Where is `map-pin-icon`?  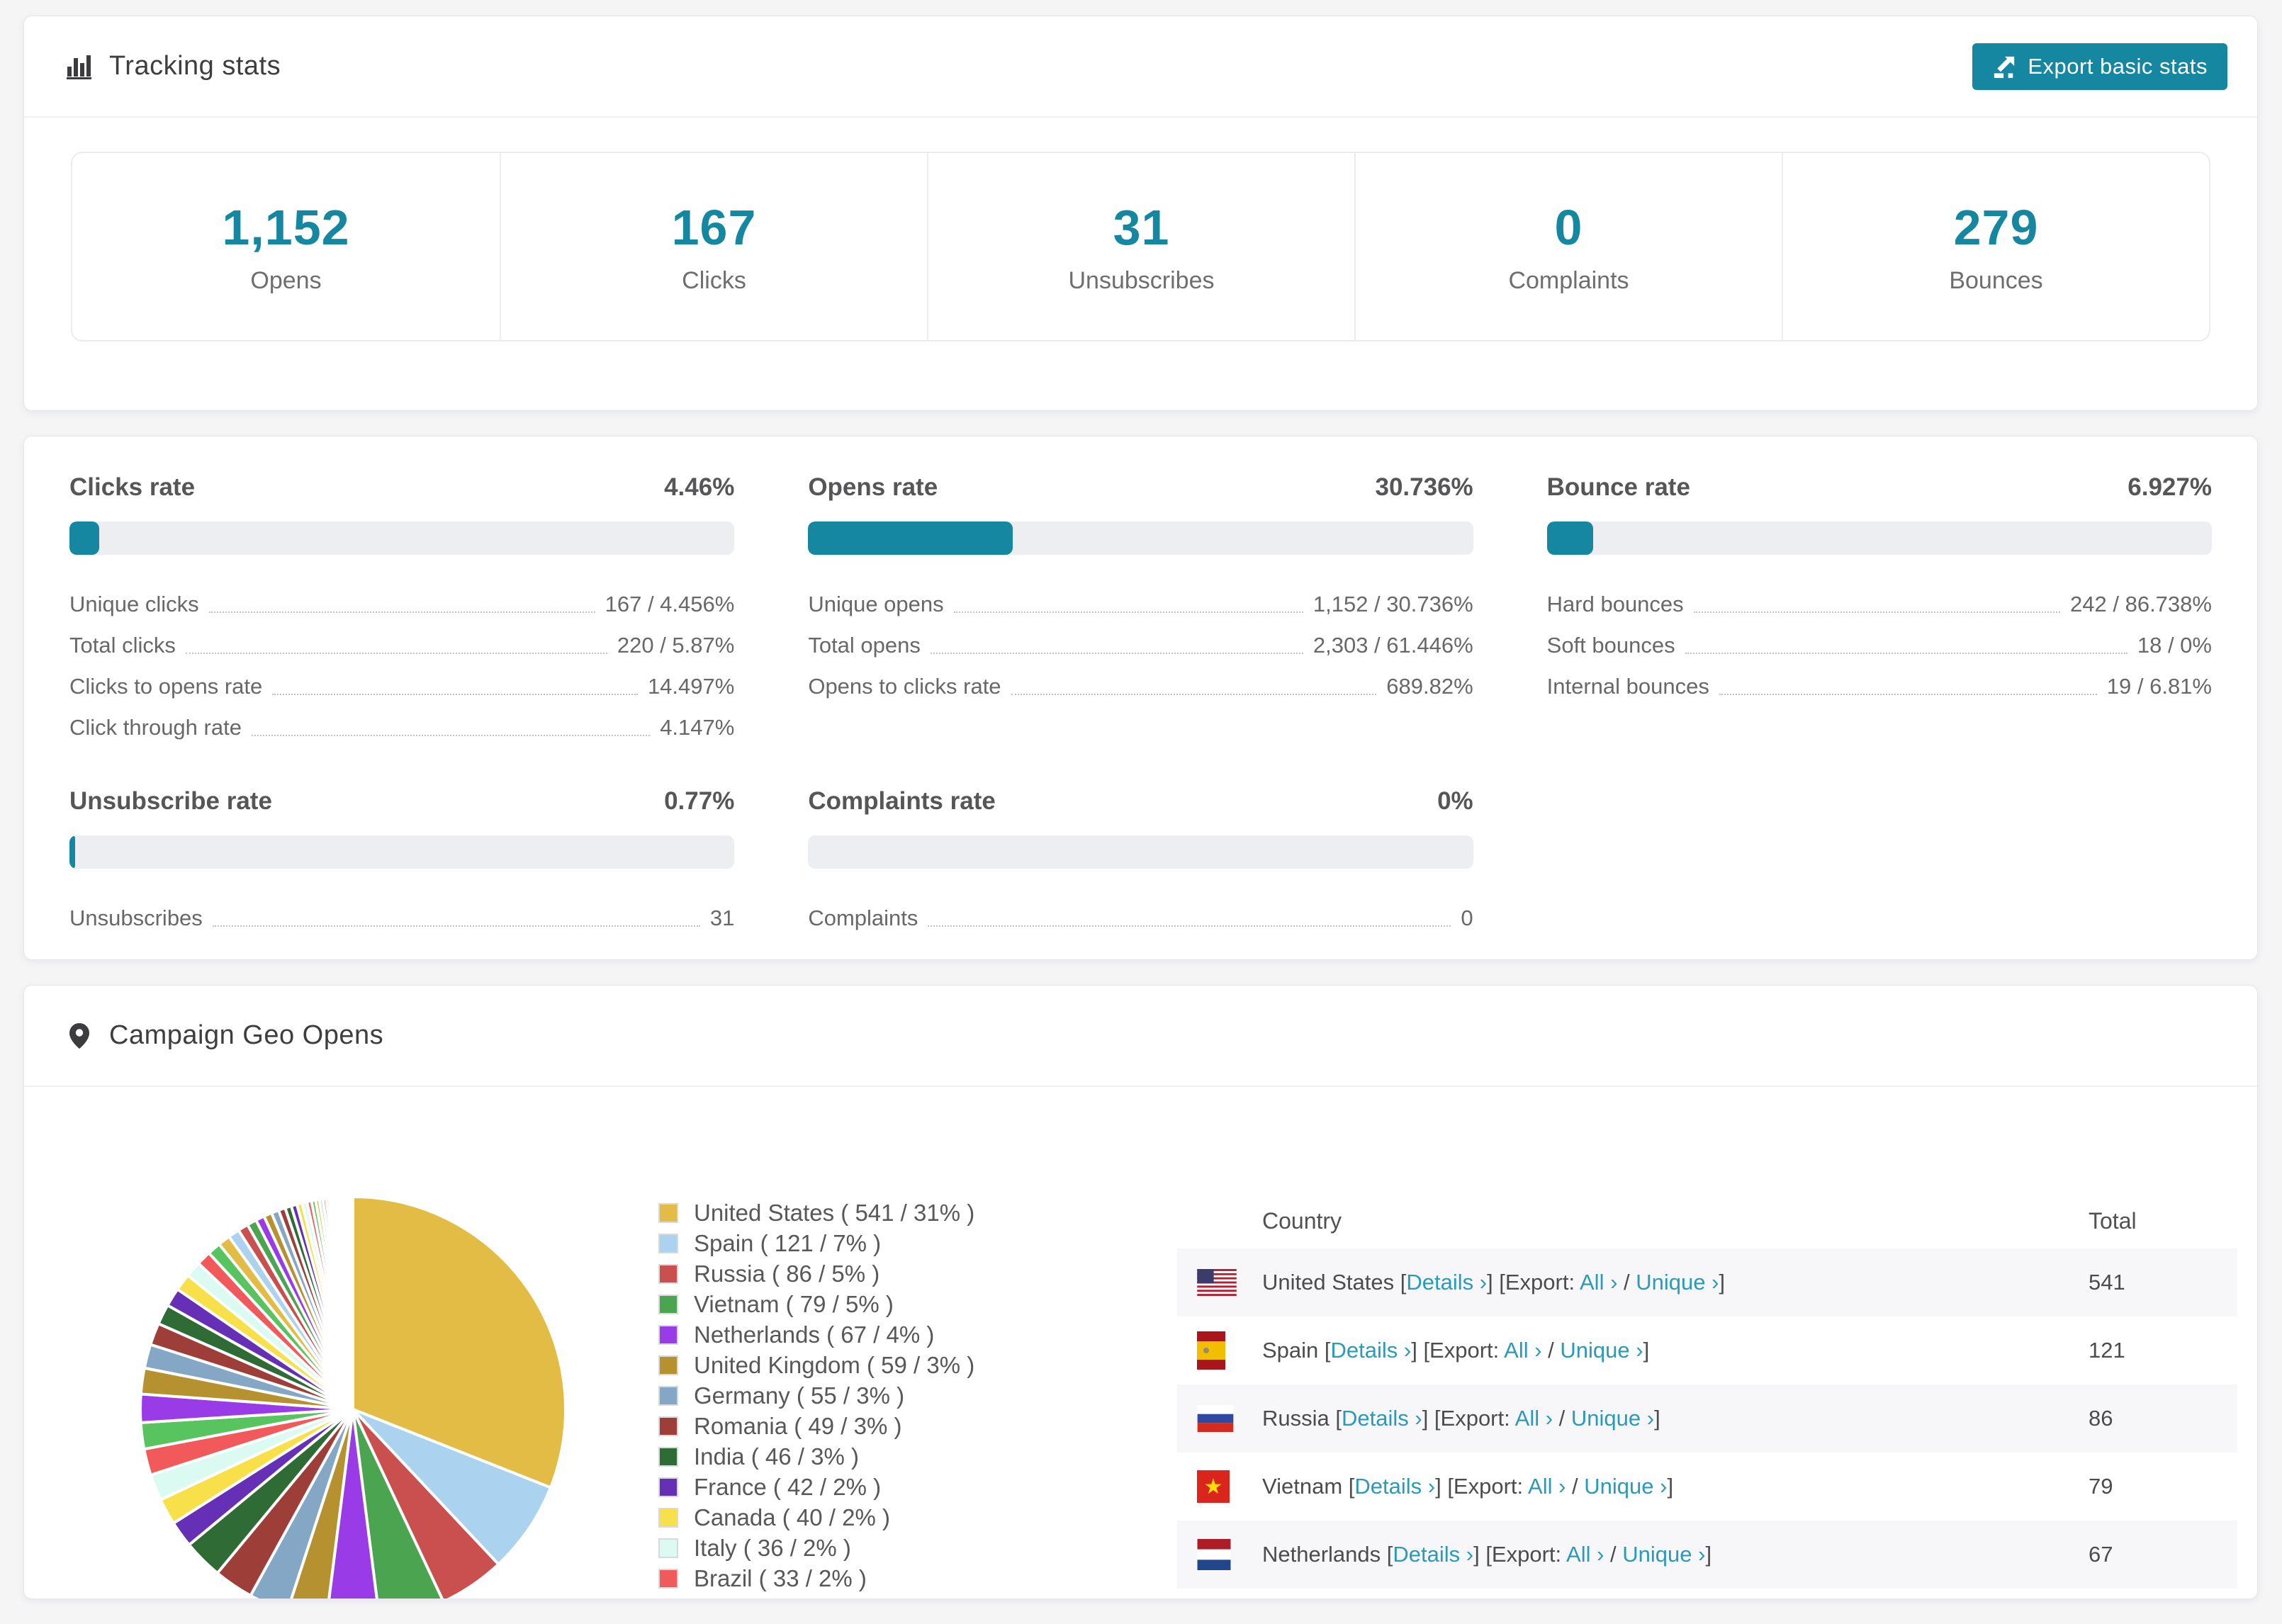 map-pin-icon is located at coordinates (79, 1035).